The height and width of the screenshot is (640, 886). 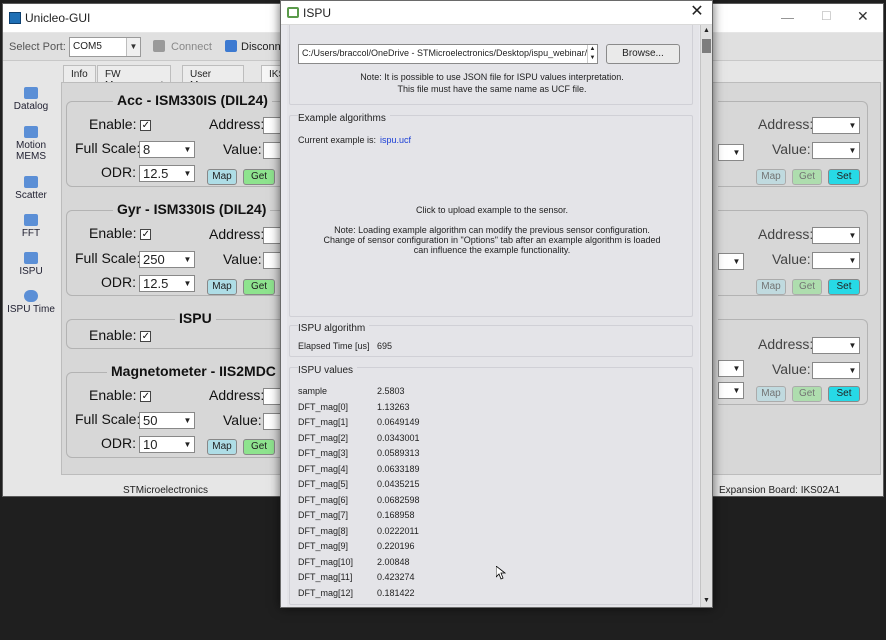 I want to click on right-1-get-button: Get, so click(x=807, y=177).